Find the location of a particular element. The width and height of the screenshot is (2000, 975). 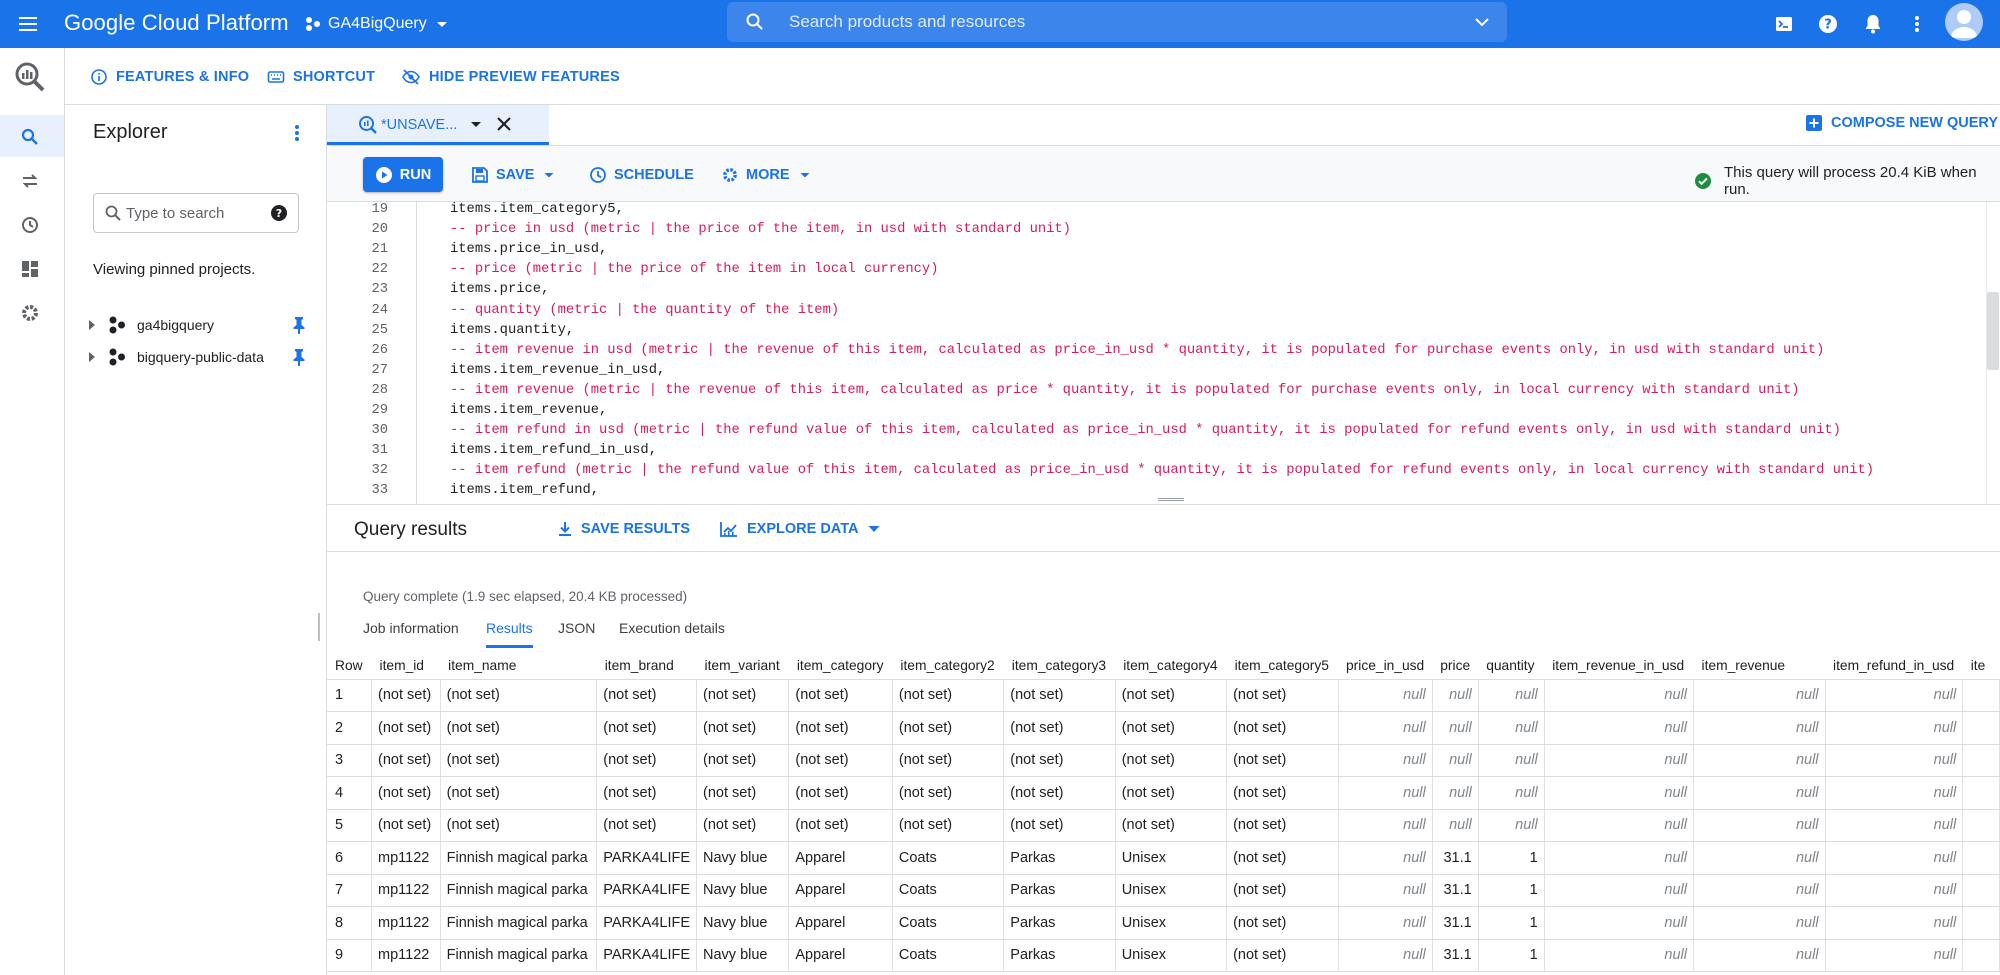

editor-scrollbar is located at coordinates (1993, 331).